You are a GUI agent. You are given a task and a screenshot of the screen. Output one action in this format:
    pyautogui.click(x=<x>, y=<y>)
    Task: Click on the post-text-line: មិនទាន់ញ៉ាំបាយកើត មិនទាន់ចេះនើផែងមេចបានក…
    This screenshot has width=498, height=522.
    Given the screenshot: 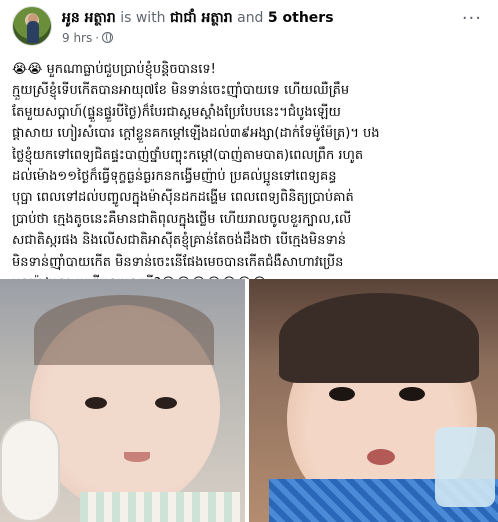 What is the action you would take?
    pyautogui.click(x=178, y=262)
    